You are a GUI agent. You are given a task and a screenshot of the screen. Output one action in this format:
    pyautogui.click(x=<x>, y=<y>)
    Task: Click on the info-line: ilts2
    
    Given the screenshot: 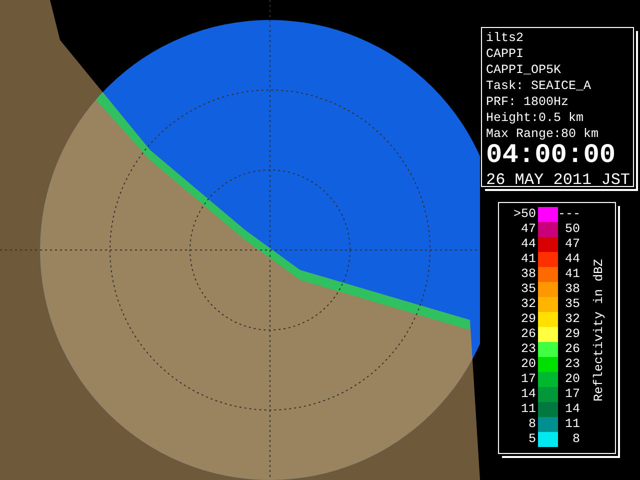 What is the action you would take?
    pyautogui.click(x=505, y=38)
    